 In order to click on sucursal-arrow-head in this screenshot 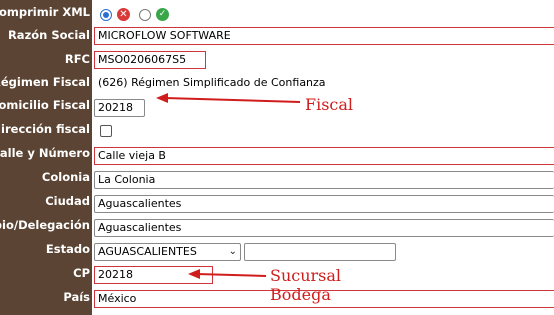, I will do `click(194, 274)`.